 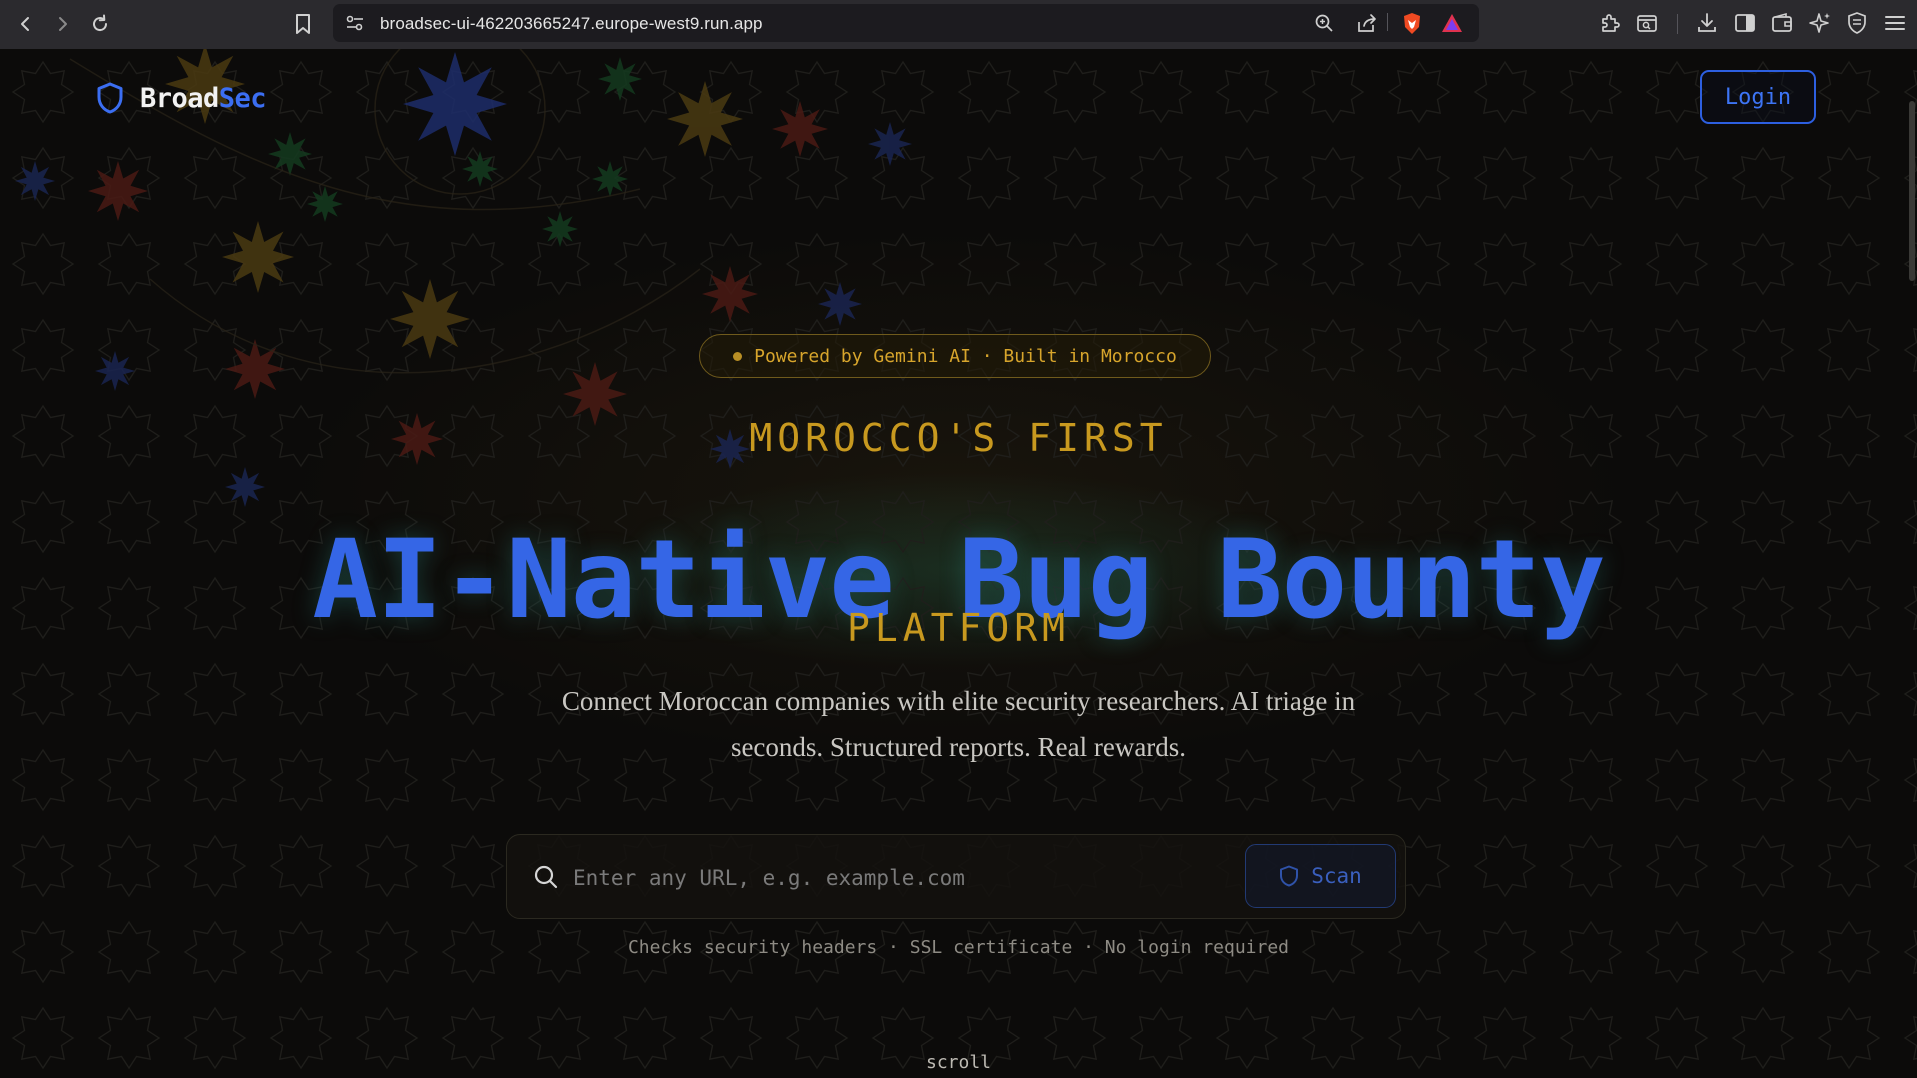 What do you see at coordinates (1758, 97) in the screenshot?
I see `login-button: Login` at bounding box center [1758, 97].